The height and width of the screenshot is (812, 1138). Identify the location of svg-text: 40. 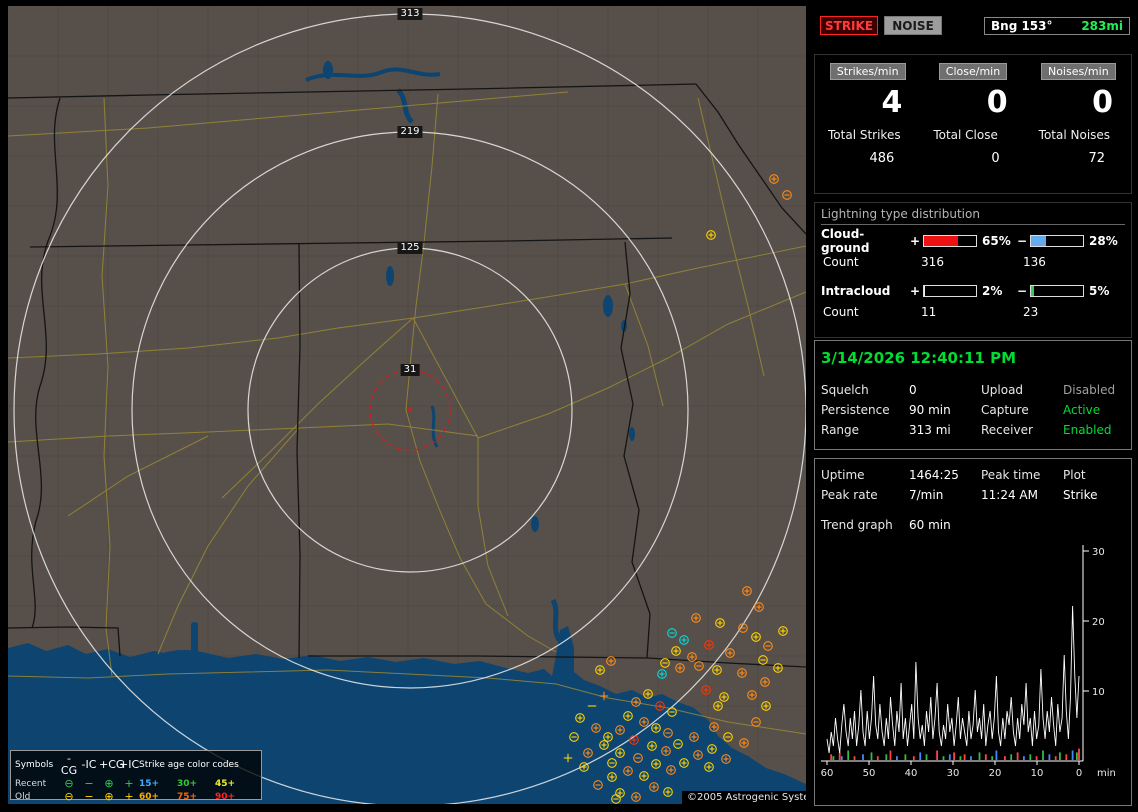
(911, 773).